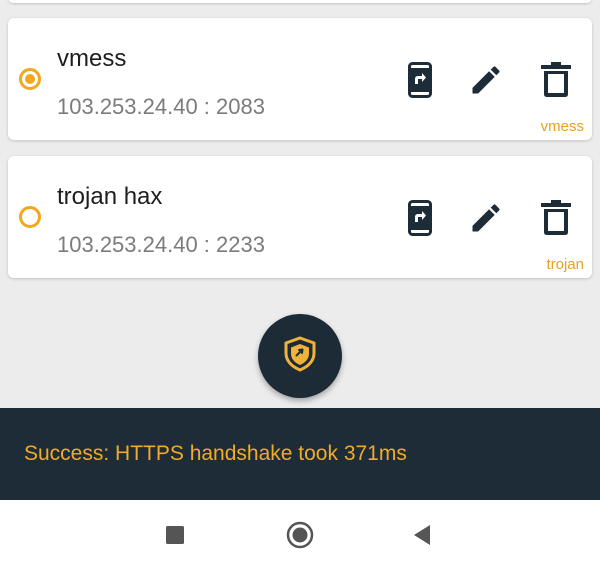 The height and width of the screenshot is (572, 600). I want to click on snackbar-message: Success: HTTPS handshake took 371ms, so click(215, 453).